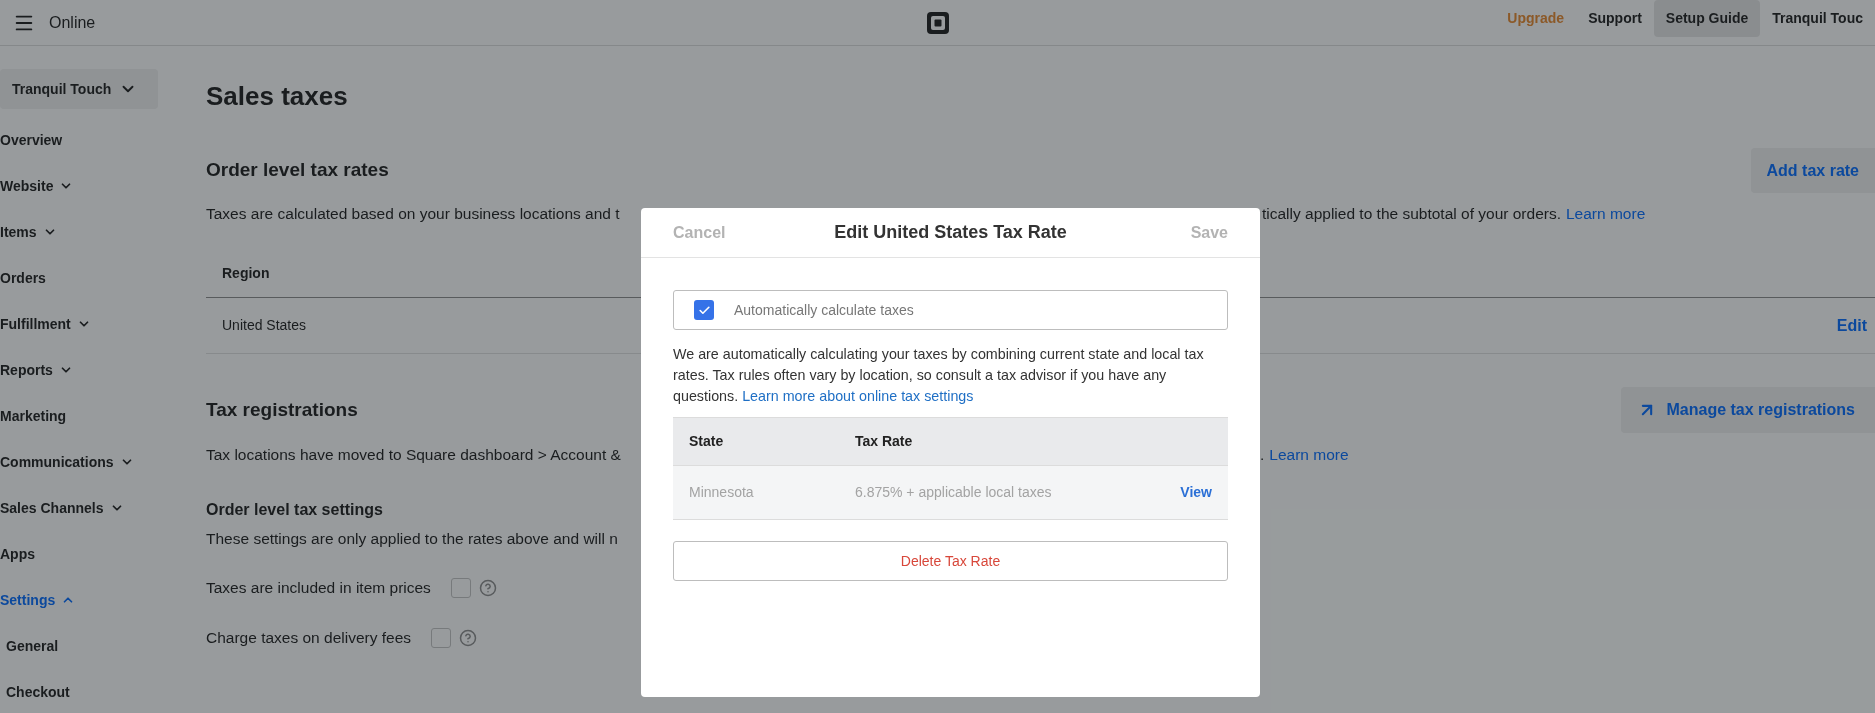 Image resolution: width=1875 pixels, height=713 pixels. What do you see at coordinates (38, 600) in the screenshot?
I see `sidebar-item: Settings` at bounding box center [38, 600].